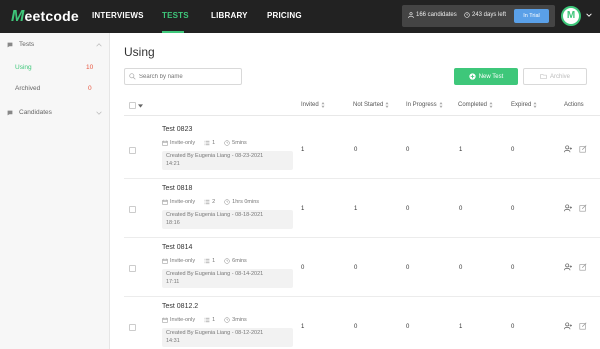 Image resolution: width=600 pixels, height=349 pixels. I want to click on not-started-count: 1, so click(356, 209).